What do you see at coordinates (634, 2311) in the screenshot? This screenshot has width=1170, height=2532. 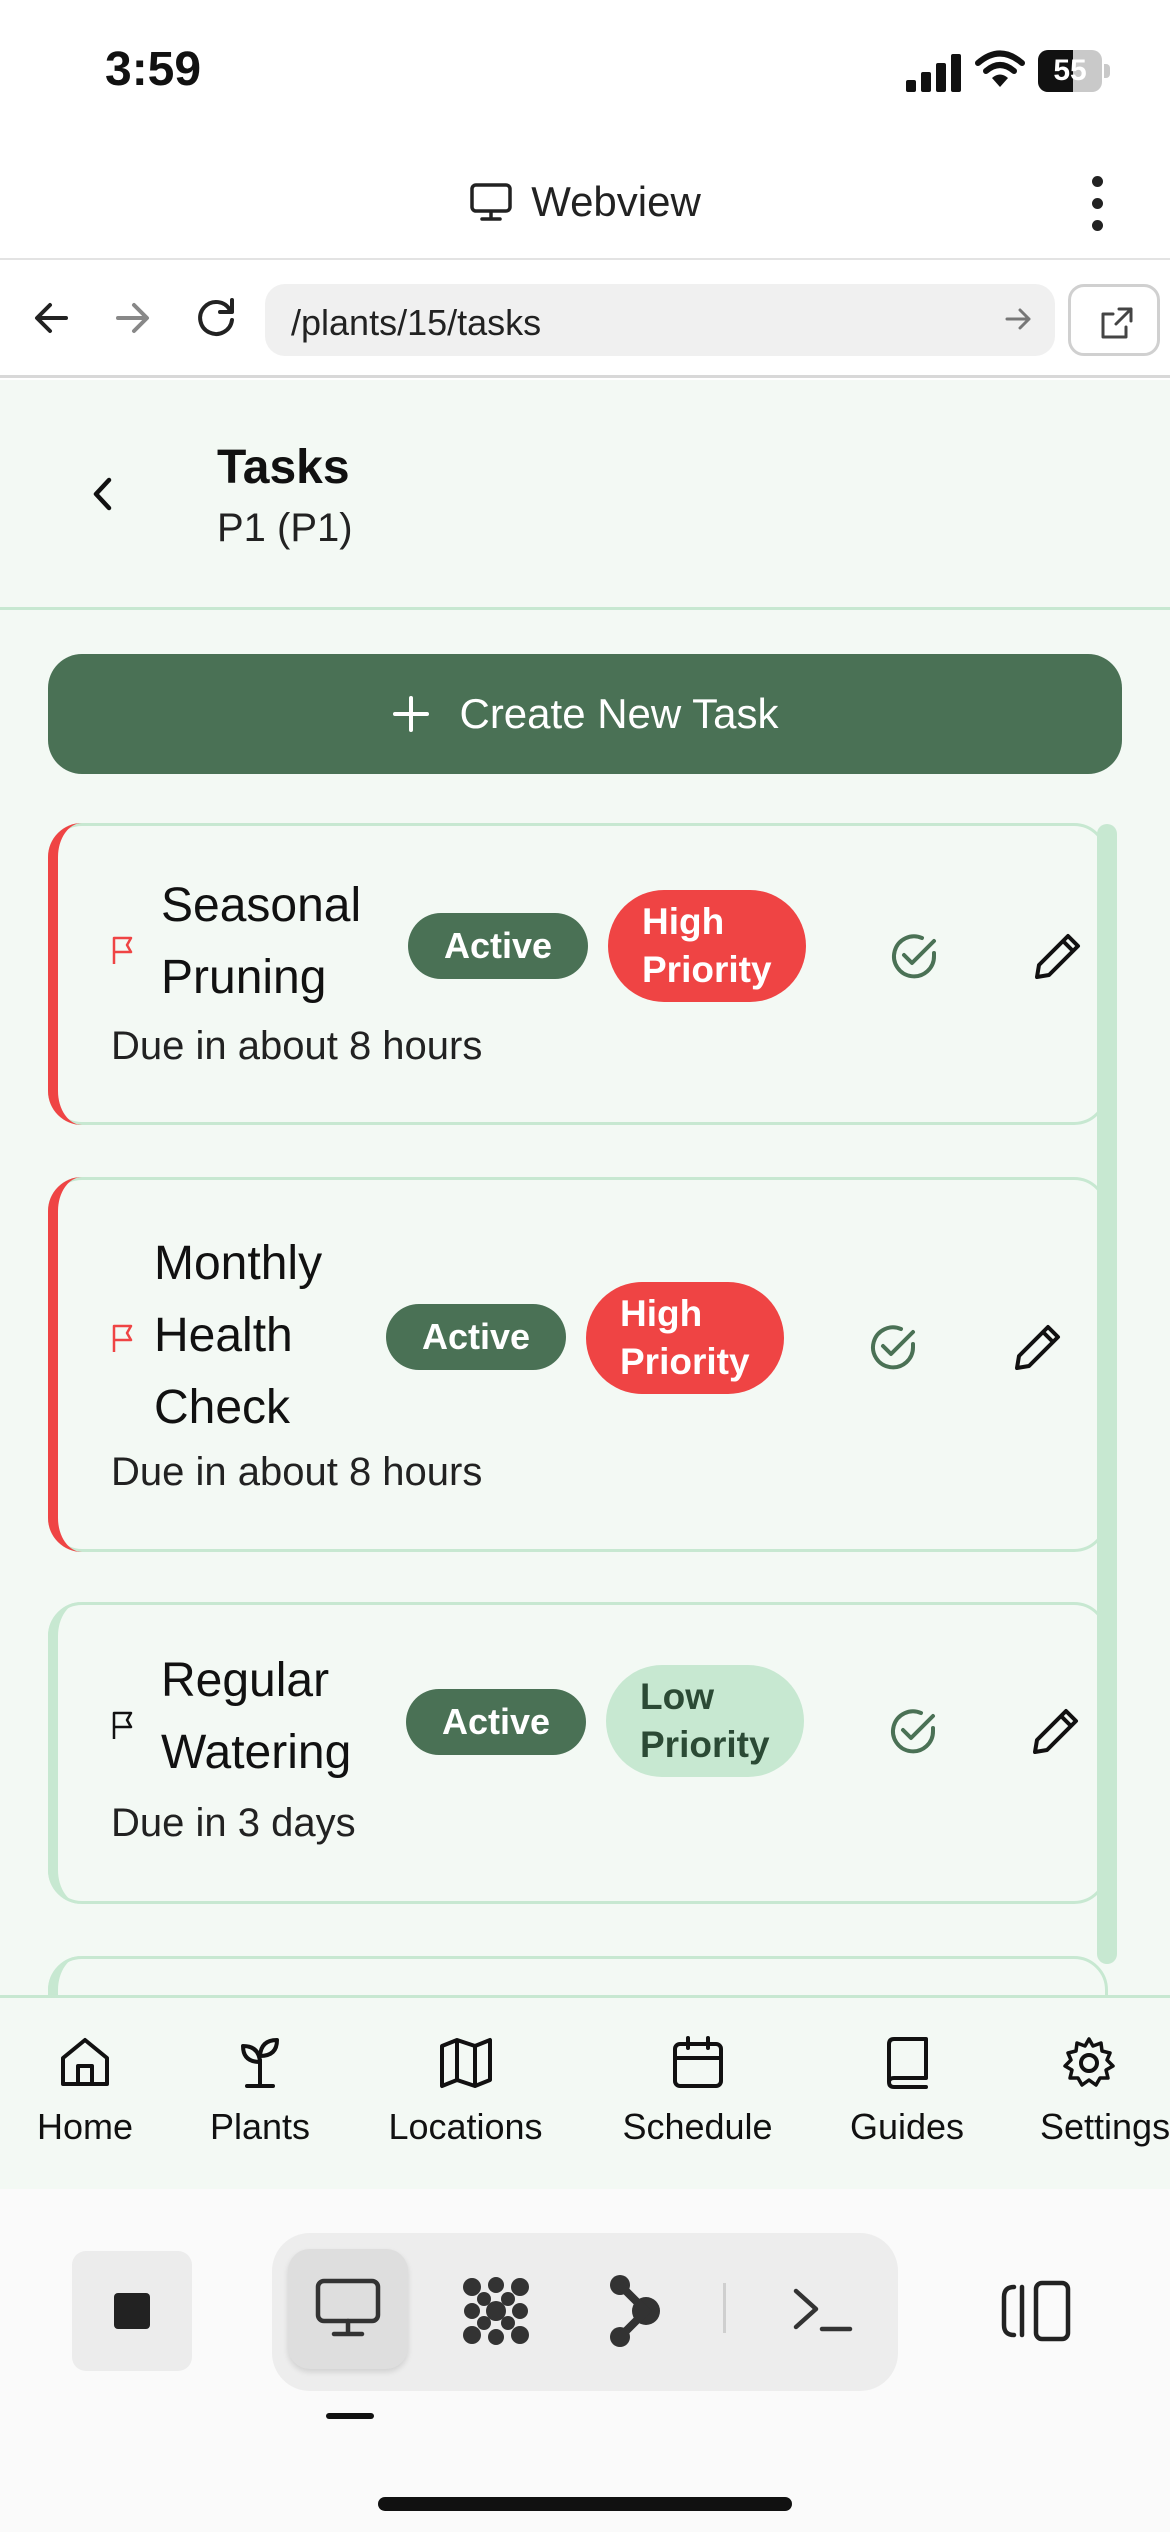 I see `branch-nodes-icon` at bounding box center [634, 2311].